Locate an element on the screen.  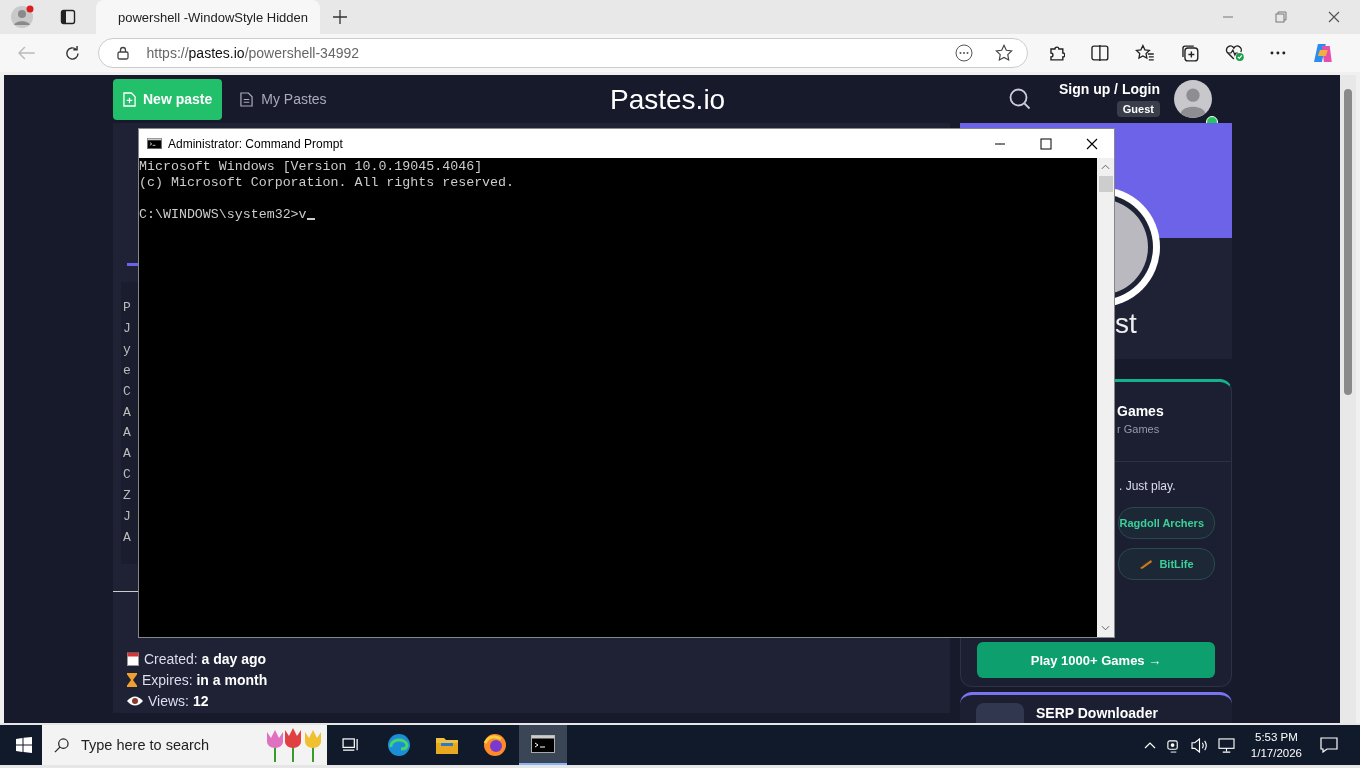
meta-text: Expires: in a month is located at coordinates (205, 679).